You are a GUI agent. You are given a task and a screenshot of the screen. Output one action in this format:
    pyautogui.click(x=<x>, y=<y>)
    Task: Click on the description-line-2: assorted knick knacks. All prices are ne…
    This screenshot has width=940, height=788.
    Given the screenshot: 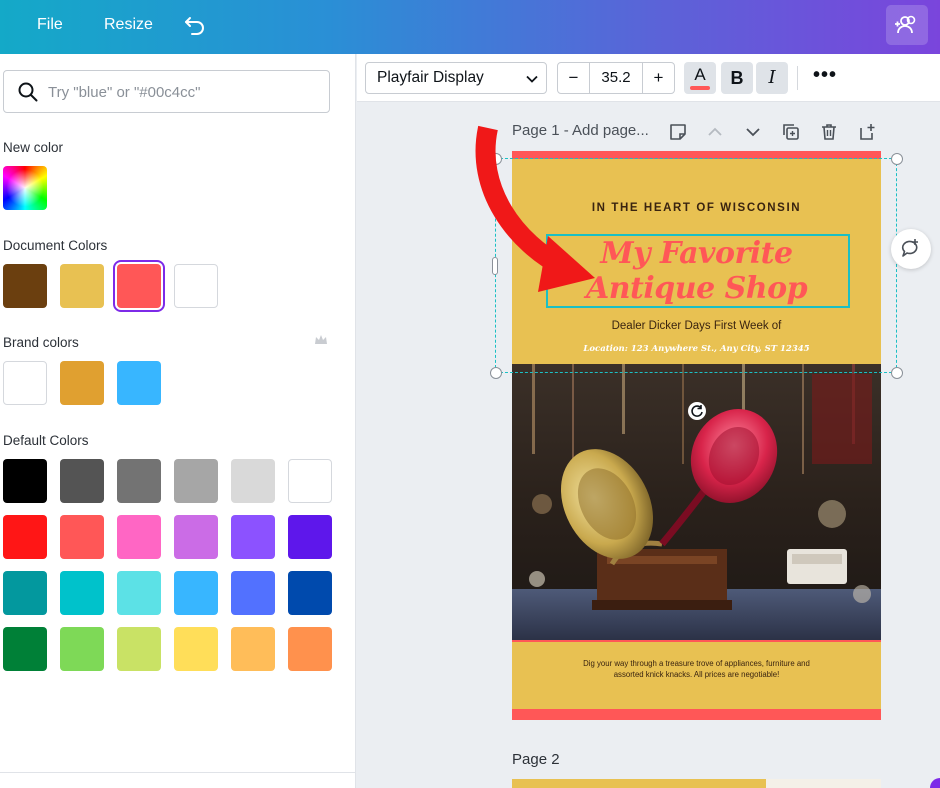 What is the action you would take?
    pyautogui.click(x=696, y=674)
    